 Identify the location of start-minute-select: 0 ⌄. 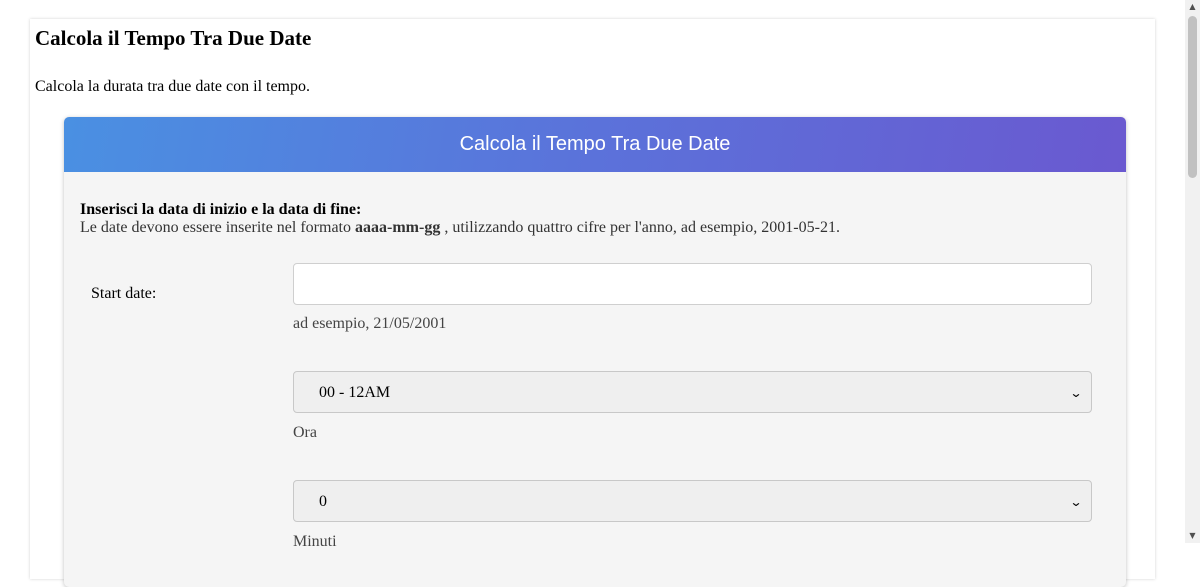
(692, 501).